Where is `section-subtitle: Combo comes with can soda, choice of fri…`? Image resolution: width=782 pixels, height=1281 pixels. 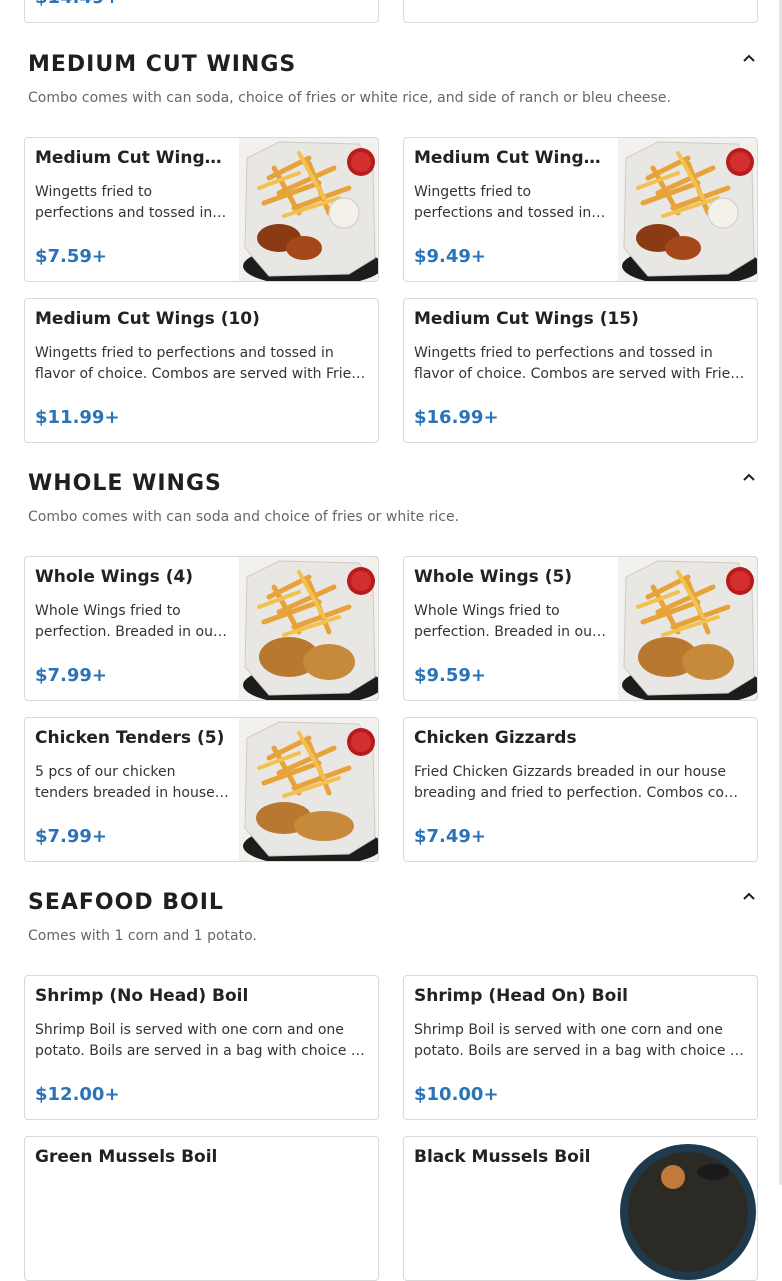
section-subtitle: Combo comes with can soda, choice of fri… is located at coordinates (349, 98).